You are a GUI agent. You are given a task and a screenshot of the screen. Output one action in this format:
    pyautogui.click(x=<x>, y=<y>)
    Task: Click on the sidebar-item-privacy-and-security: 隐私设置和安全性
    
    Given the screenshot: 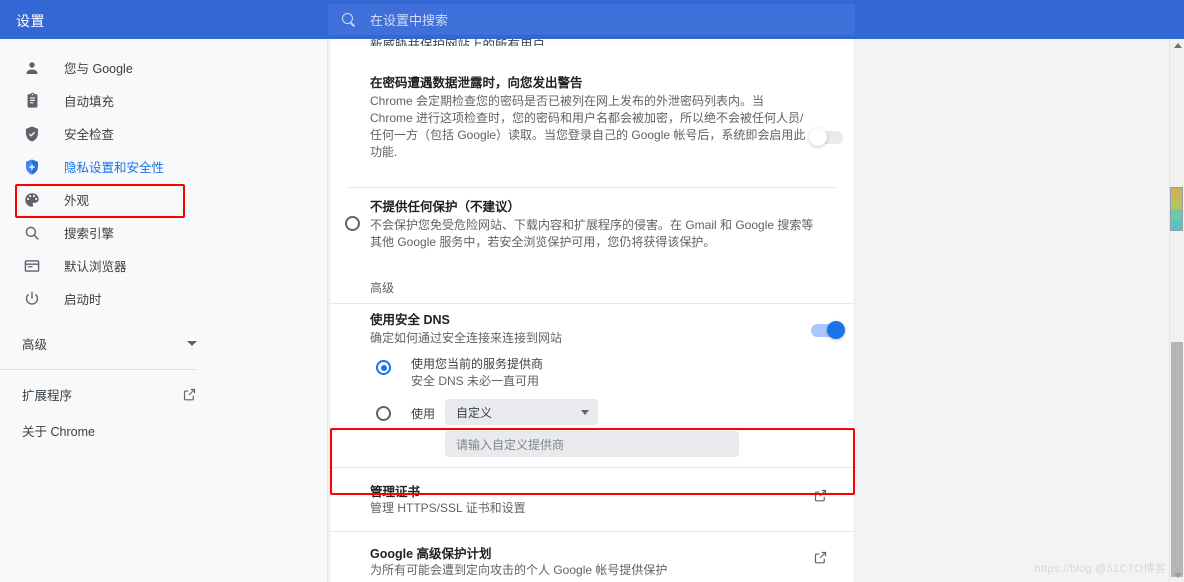 What is the action you would take?
    pyautogui.click(x=163, y=166)
    